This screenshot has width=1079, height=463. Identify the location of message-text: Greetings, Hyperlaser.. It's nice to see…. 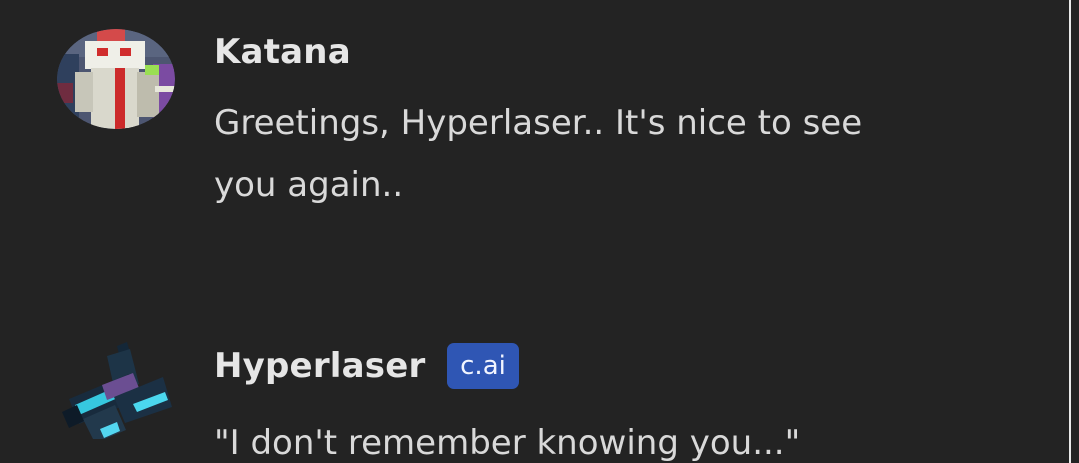
(538, 154).